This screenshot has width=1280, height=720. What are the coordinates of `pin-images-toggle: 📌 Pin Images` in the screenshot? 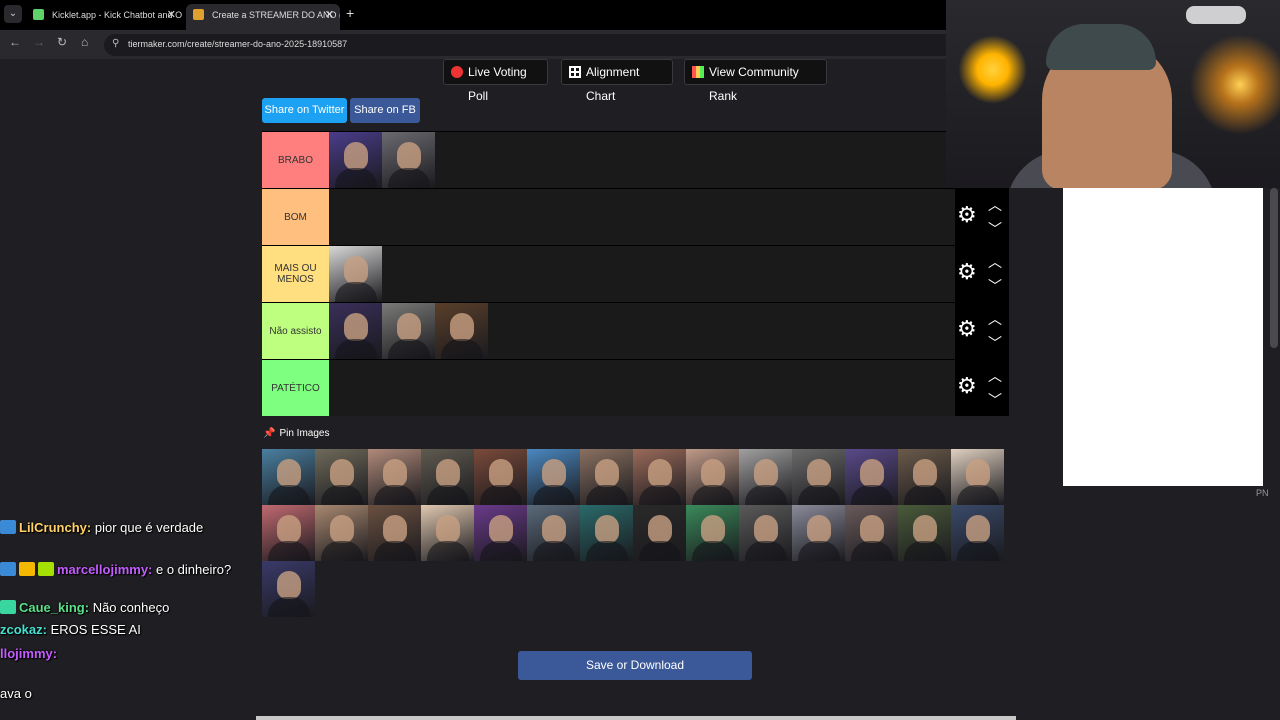 It's located at (296, 433).